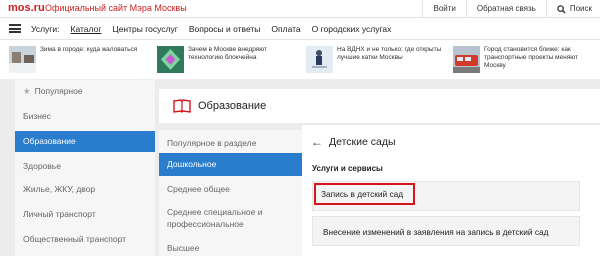  I want to click on category-header: Образование, so click(379, 106).